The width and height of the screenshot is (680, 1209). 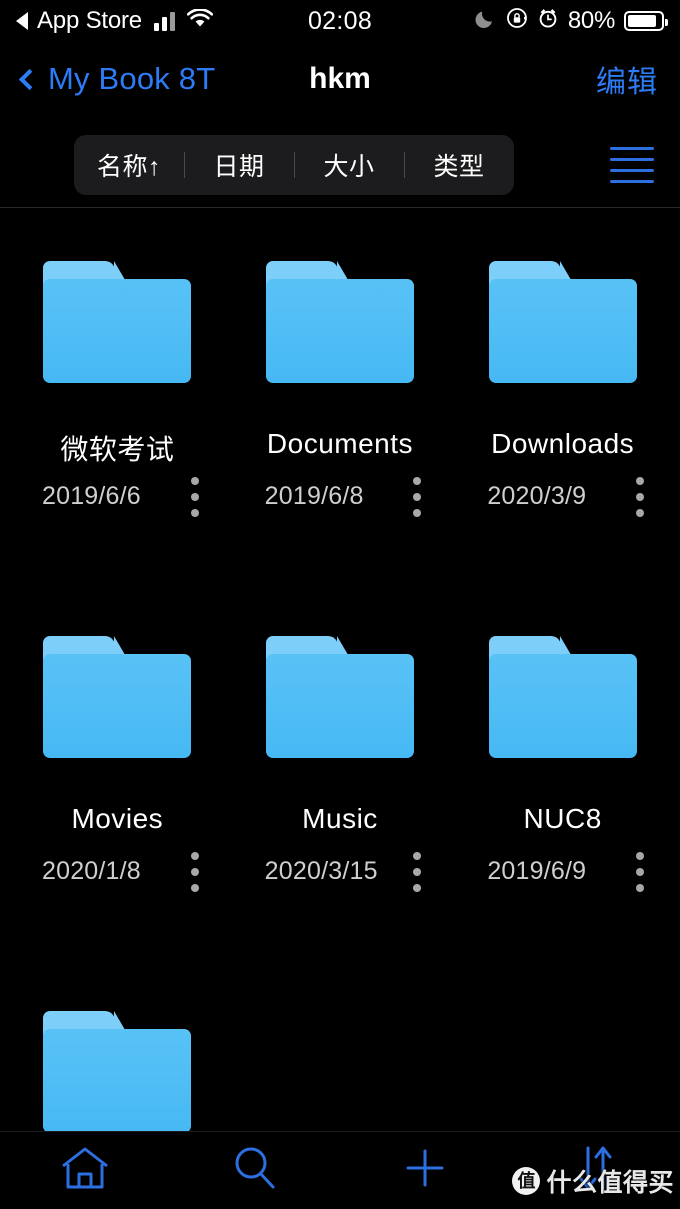 I want to click on battery-icon, so click(x=646, y=21).